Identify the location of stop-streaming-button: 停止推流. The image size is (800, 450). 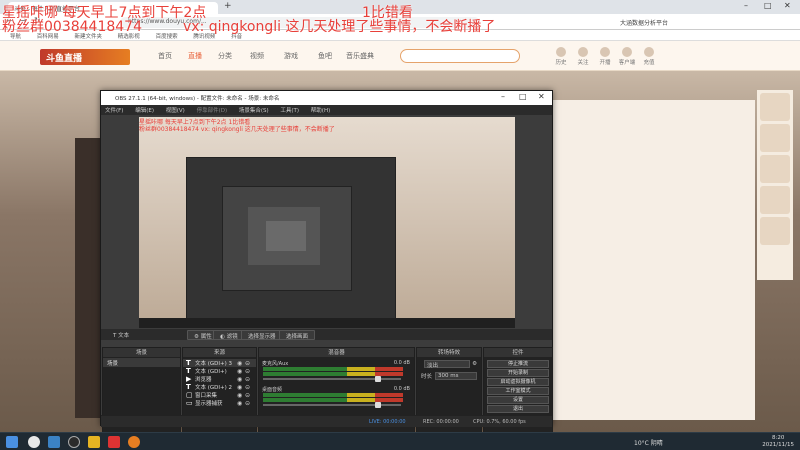
(518, 364).